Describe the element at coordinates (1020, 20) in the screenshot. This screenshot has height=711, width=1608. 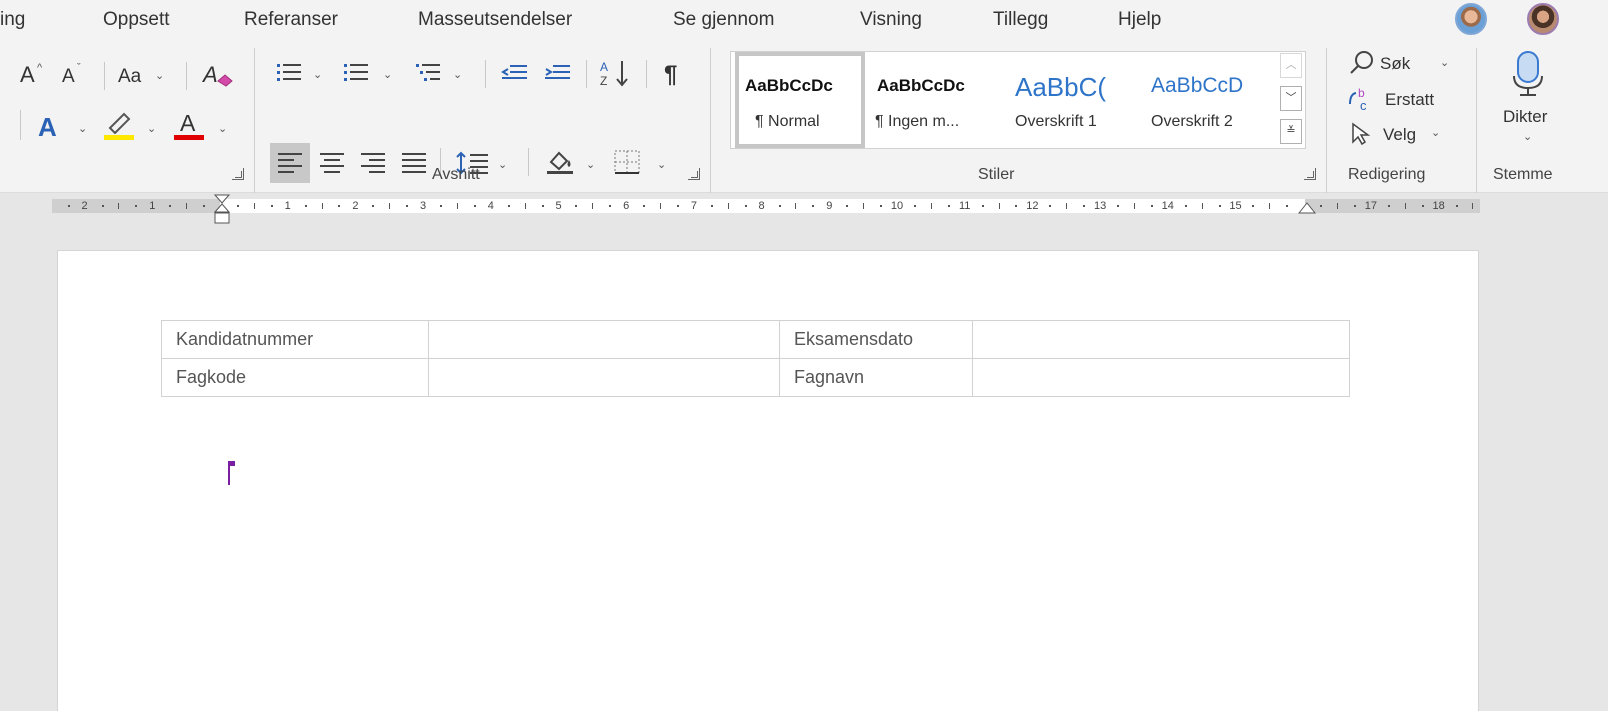
I see `tab-tillegg: Tillegg` at that location.